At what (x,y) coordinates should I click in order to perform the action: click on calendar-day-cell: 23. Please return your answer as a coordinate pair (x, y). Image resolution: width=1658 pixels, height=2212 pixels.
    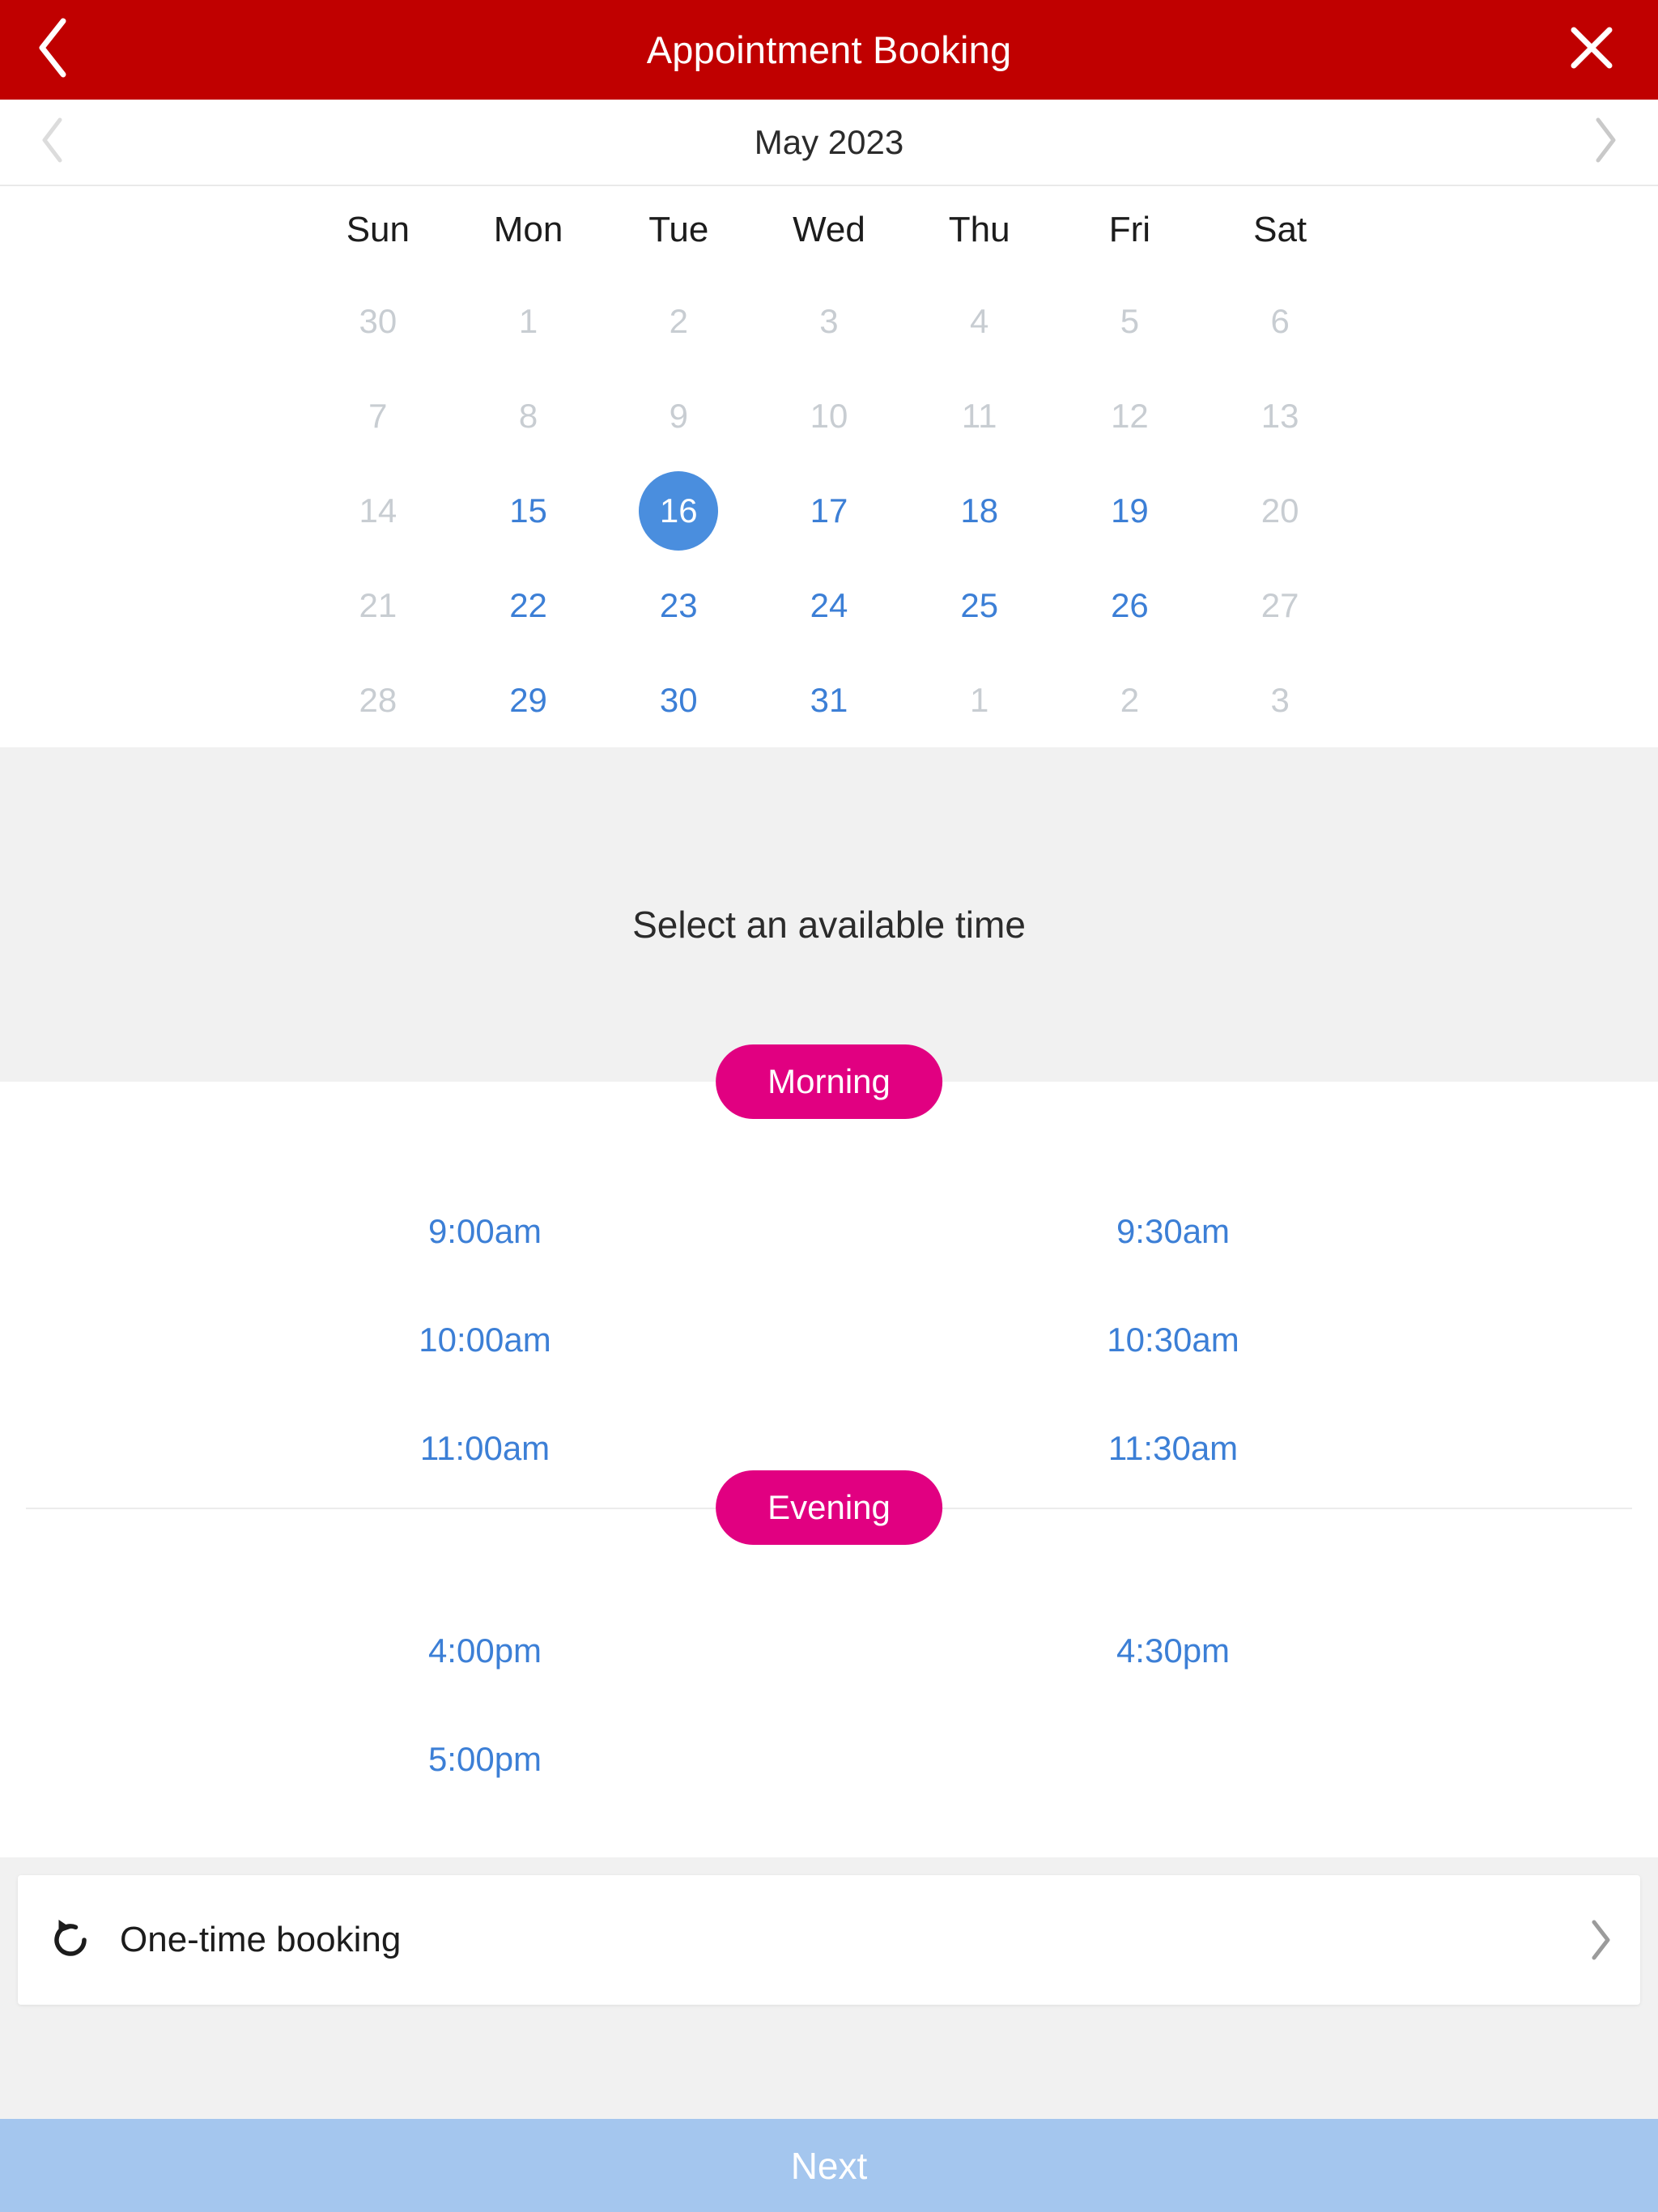
    Looking at the image, I should click on (678, 606).